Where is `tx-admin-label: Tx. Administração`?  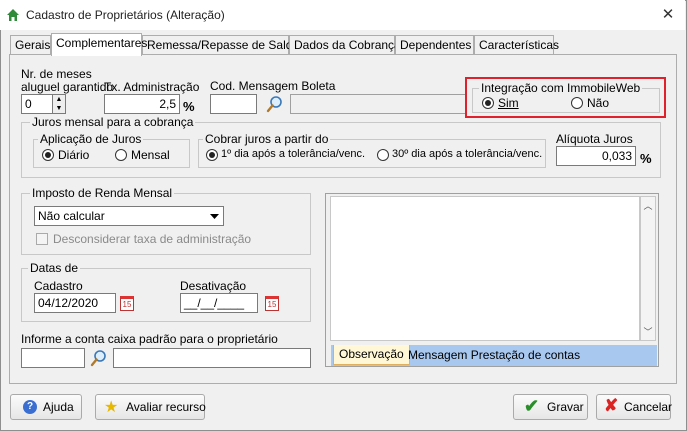
tx-admin-label: Tx. Administração is located at coordinates (152, 87).